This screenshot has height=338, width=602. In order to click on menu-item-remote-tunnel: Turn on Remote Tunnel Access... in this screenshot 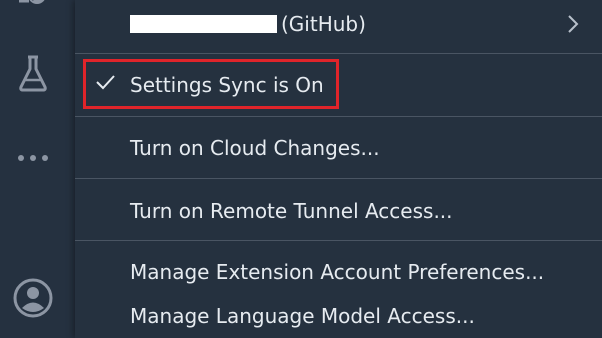, I will do `click(338, 211)`.